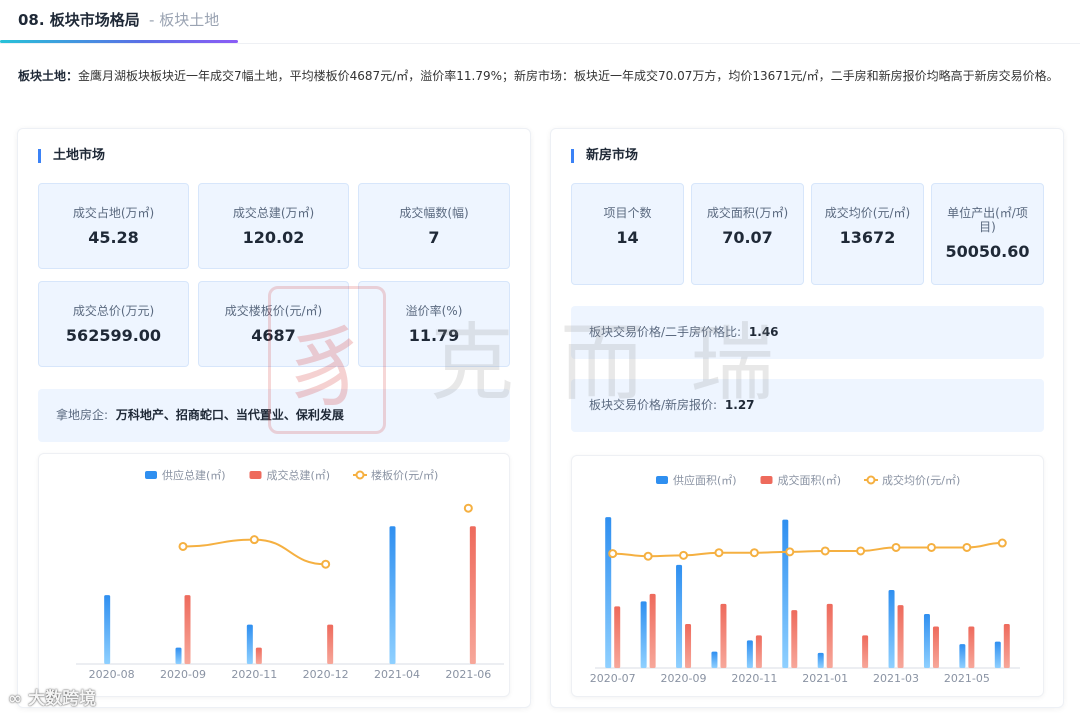 This screenshot has height=716, width=1080. Describe the element at coordinates (273, 335) in the screenshot. I see `stat-value: 4687` at that location.